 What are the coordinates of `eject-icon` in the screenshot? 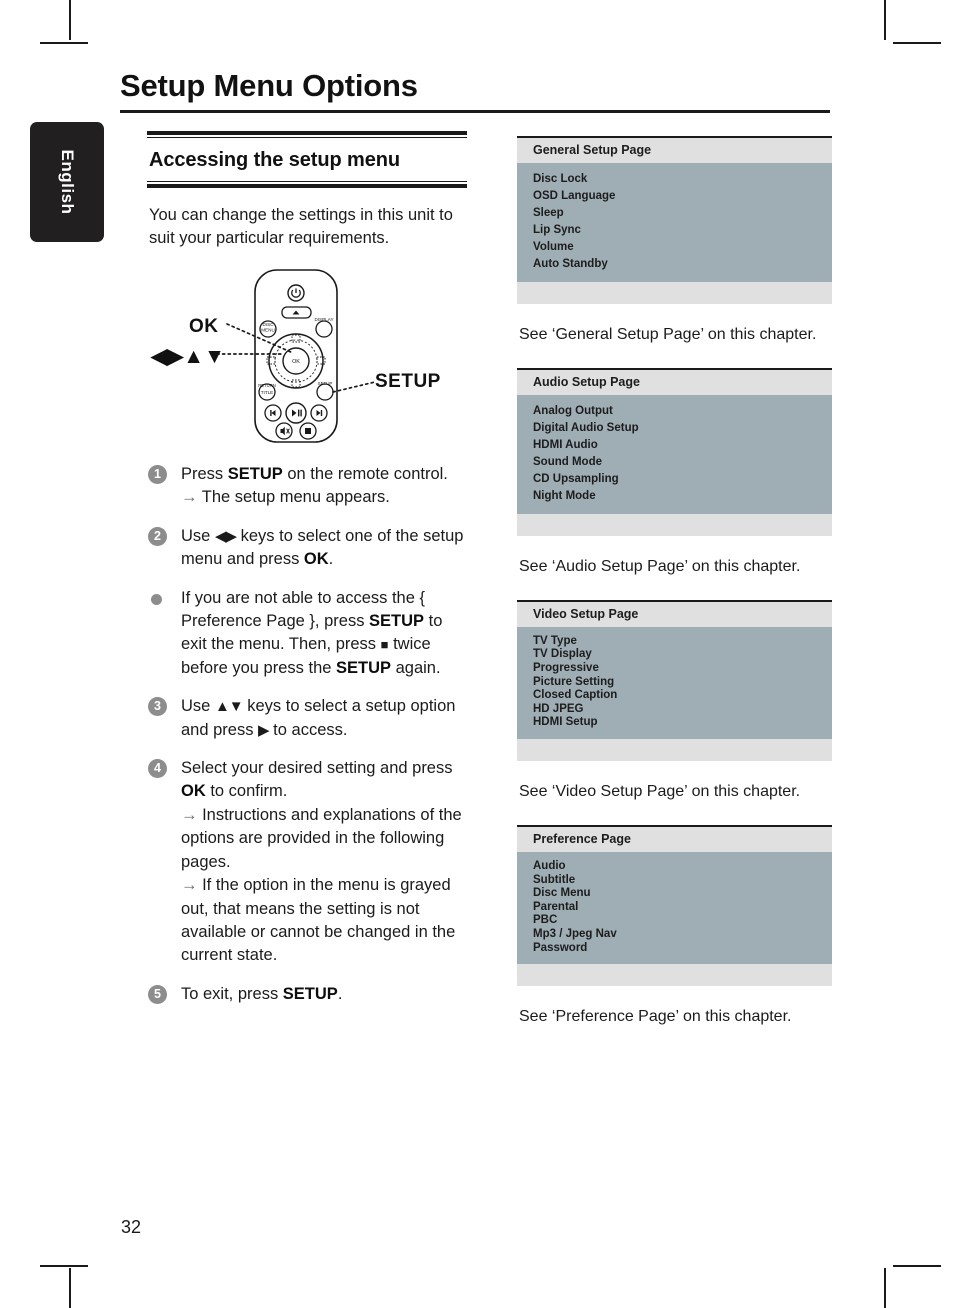 It's located at (296, 312).